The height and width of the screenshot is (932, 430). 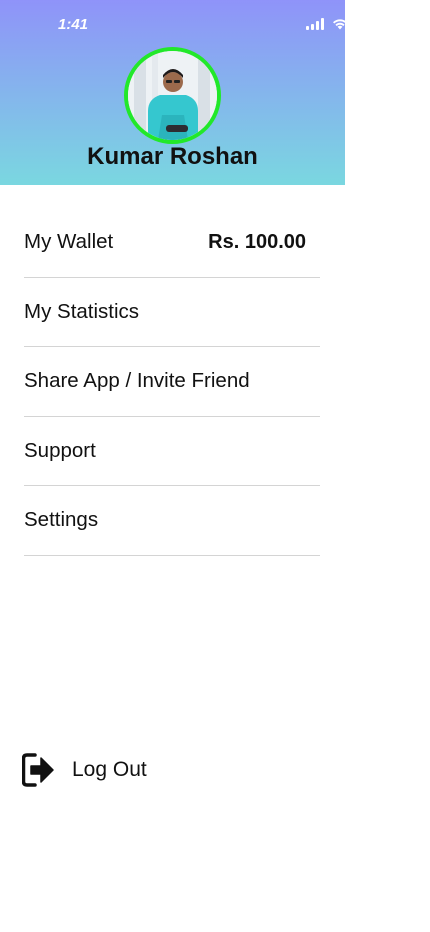 I want to click on menu-item-label: My Wallet, so click(x=69, y=242).